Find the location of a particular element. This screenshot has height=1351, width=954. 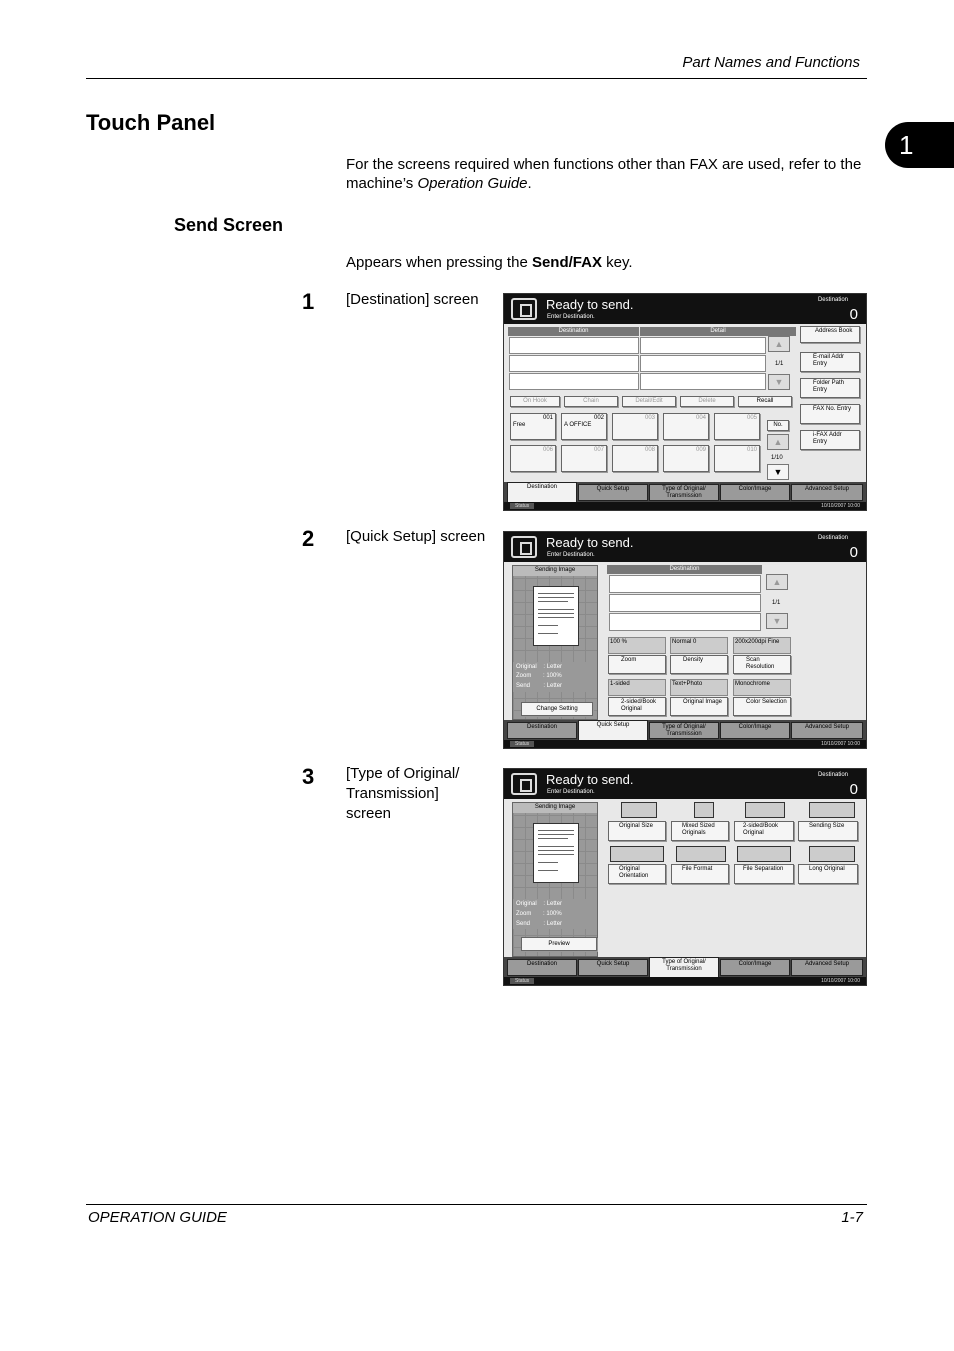

sending-image-label: Sending Image is located at coordinates (555, 571).